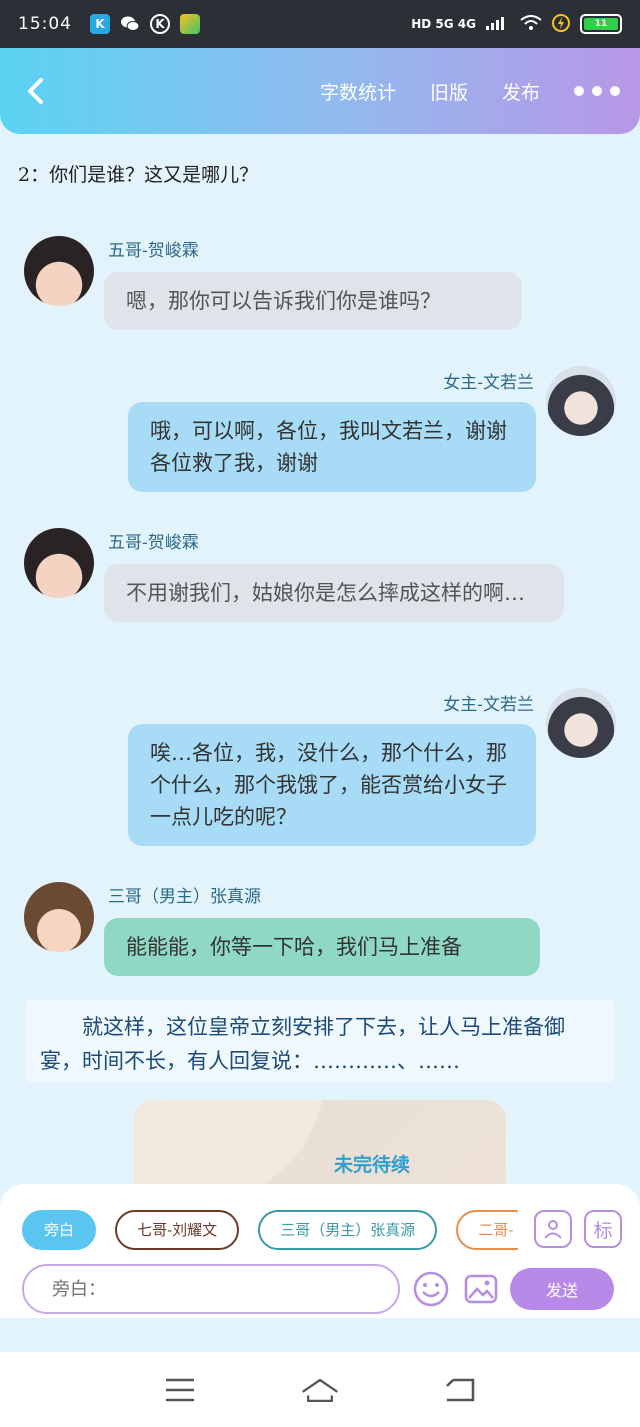 The height and width of the screenshot is (1427, 640). What do you see at coordinates (372, 1165) in the screenshot?
I see `card-text: 未完待续` at bounding box center [372, 1165].